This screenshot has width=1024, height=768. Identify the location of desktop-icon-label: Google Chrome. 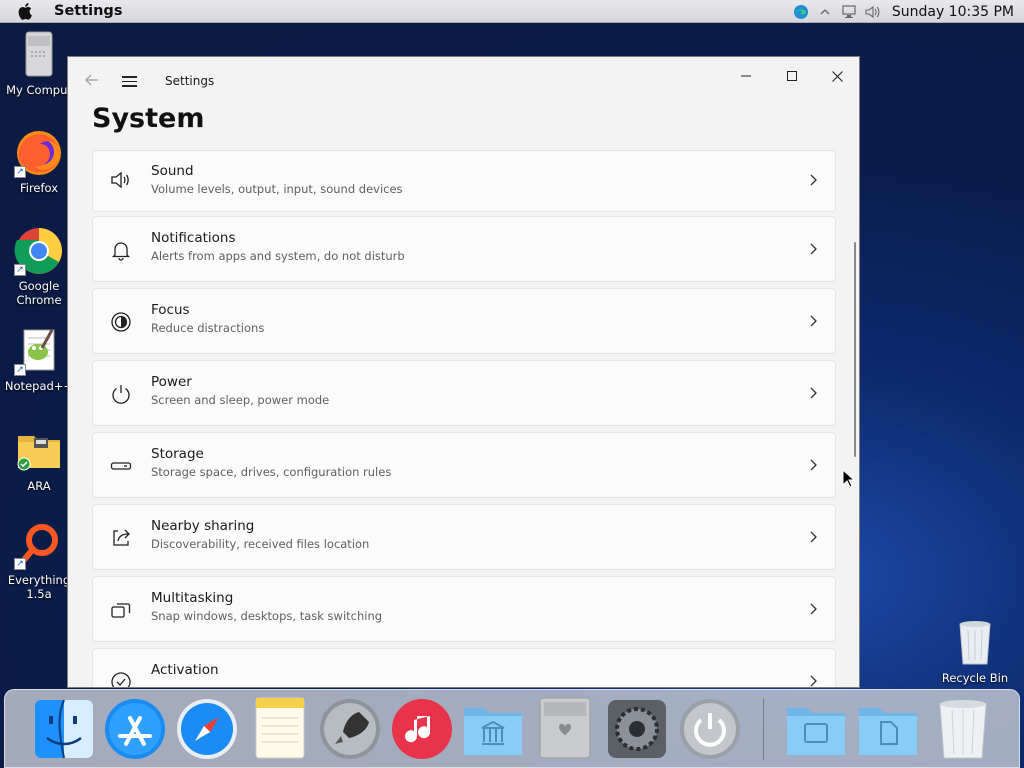
(39, 293).